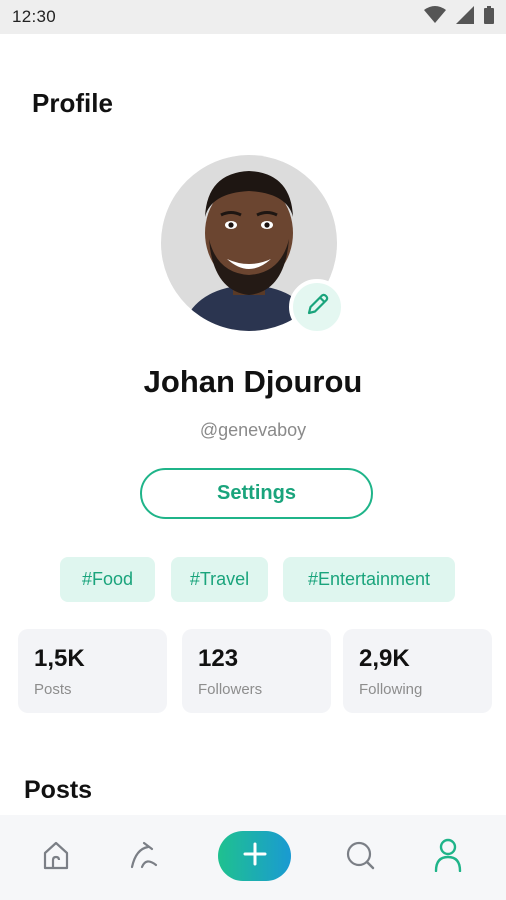  What do you see at coordinates (253, 381) in the screenshot?
I see `user-name: Johan Djourou` at bounding box center [253, 381].